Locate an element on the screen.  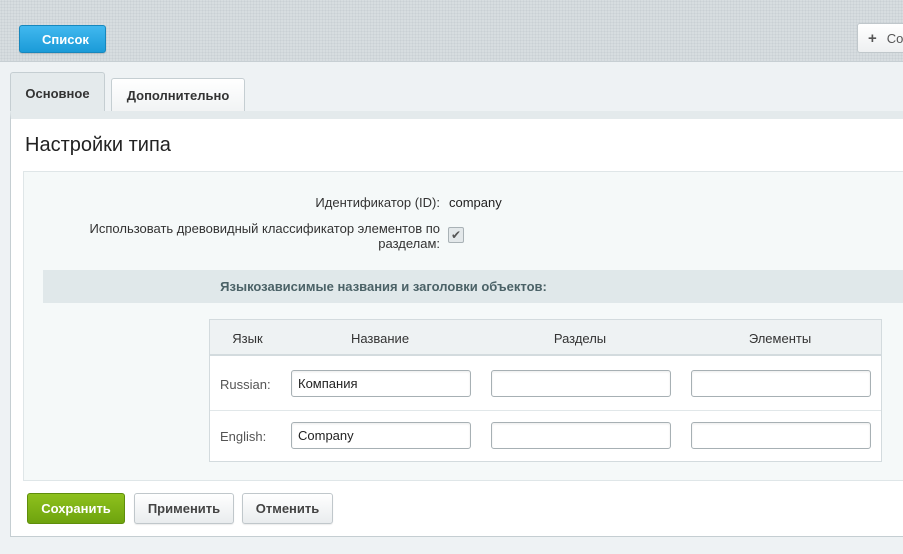
english-elements-input is located at coordinates (781, 435).